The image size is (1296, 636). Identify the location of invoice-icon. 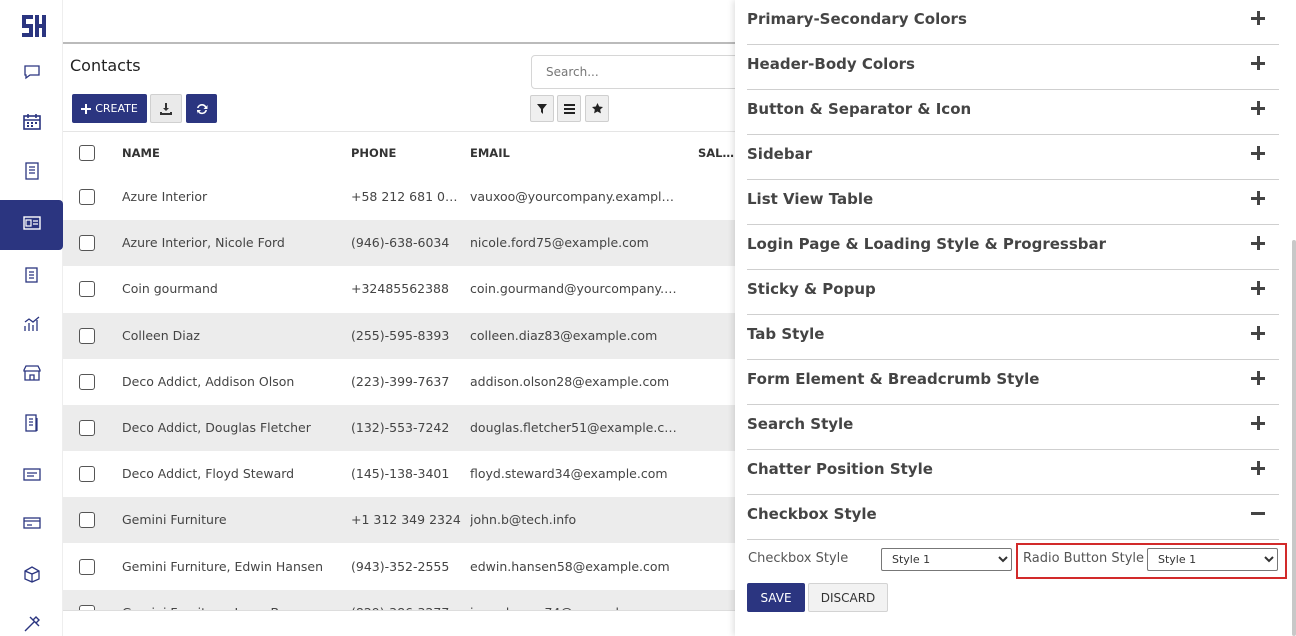
(32, 425).